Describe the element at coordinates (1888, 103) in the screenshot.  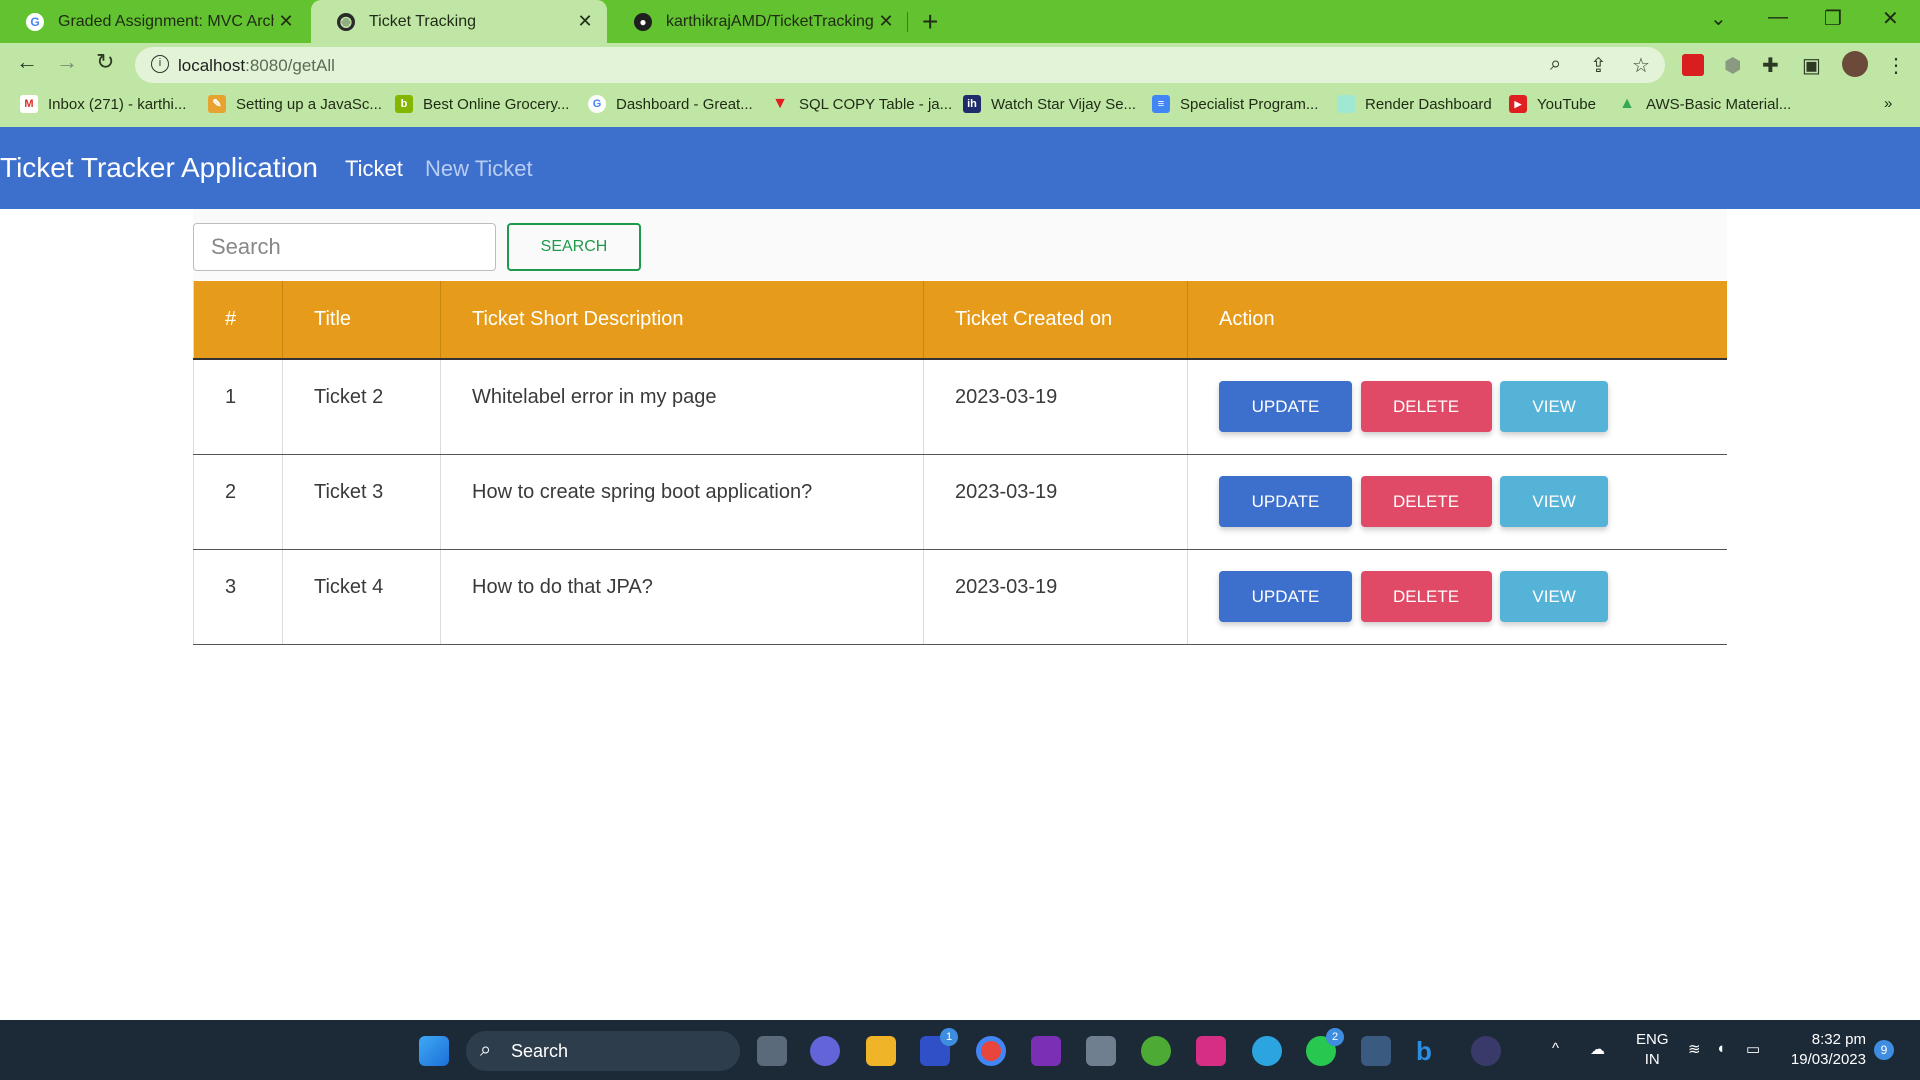
I see `more-bookmarks-icon: »` at that location.